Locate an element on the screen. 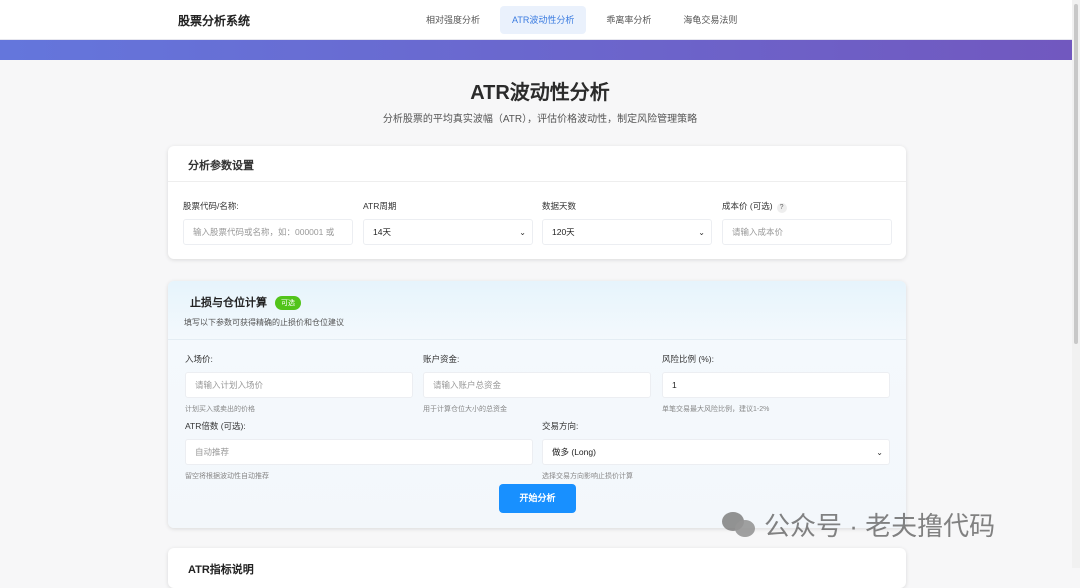 The height and width of the screenshot is (588, 1080). risk-input: 1 is located at coordinates (776, 385).